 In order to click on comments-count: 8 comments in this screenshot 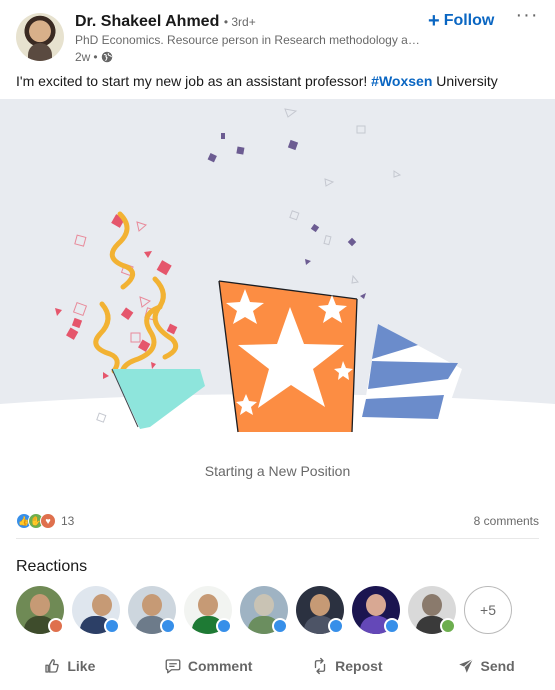, I will do `click(506, 521)`.